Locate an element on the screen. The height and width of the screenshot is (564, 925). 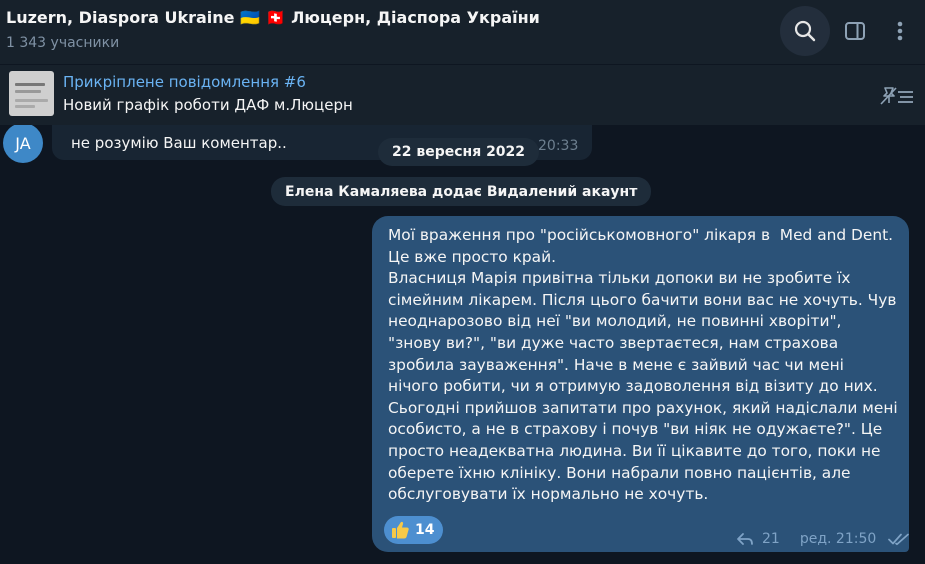
pin-list-icon is located at coordinates (896, 96).